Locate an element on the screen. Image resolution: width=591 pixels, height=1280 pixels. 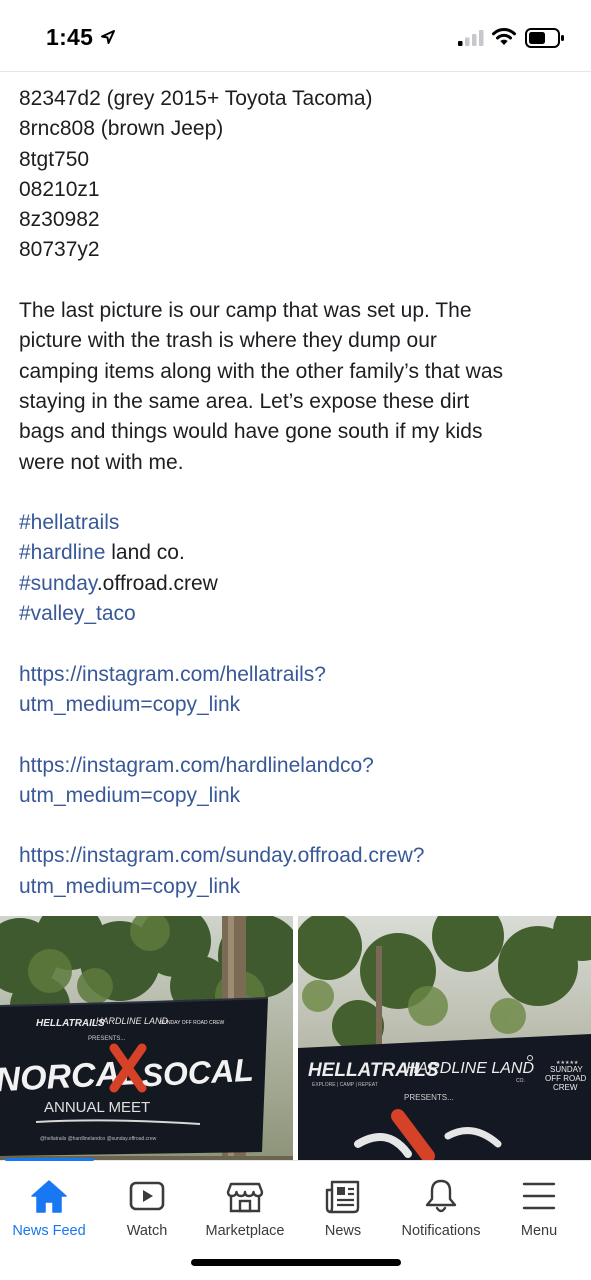
status-bar: 1:45 is located at coordinates (295, 35).